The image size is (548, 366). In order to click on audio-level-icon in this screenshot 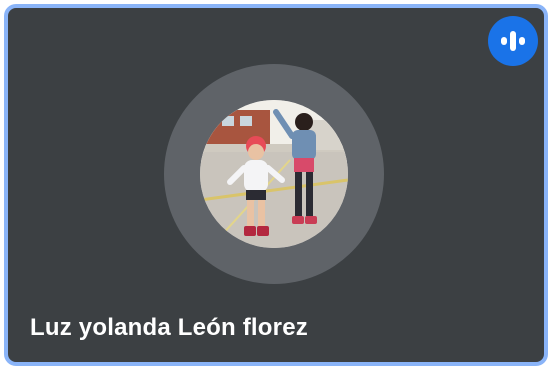, I will do `click(513, 41)`.